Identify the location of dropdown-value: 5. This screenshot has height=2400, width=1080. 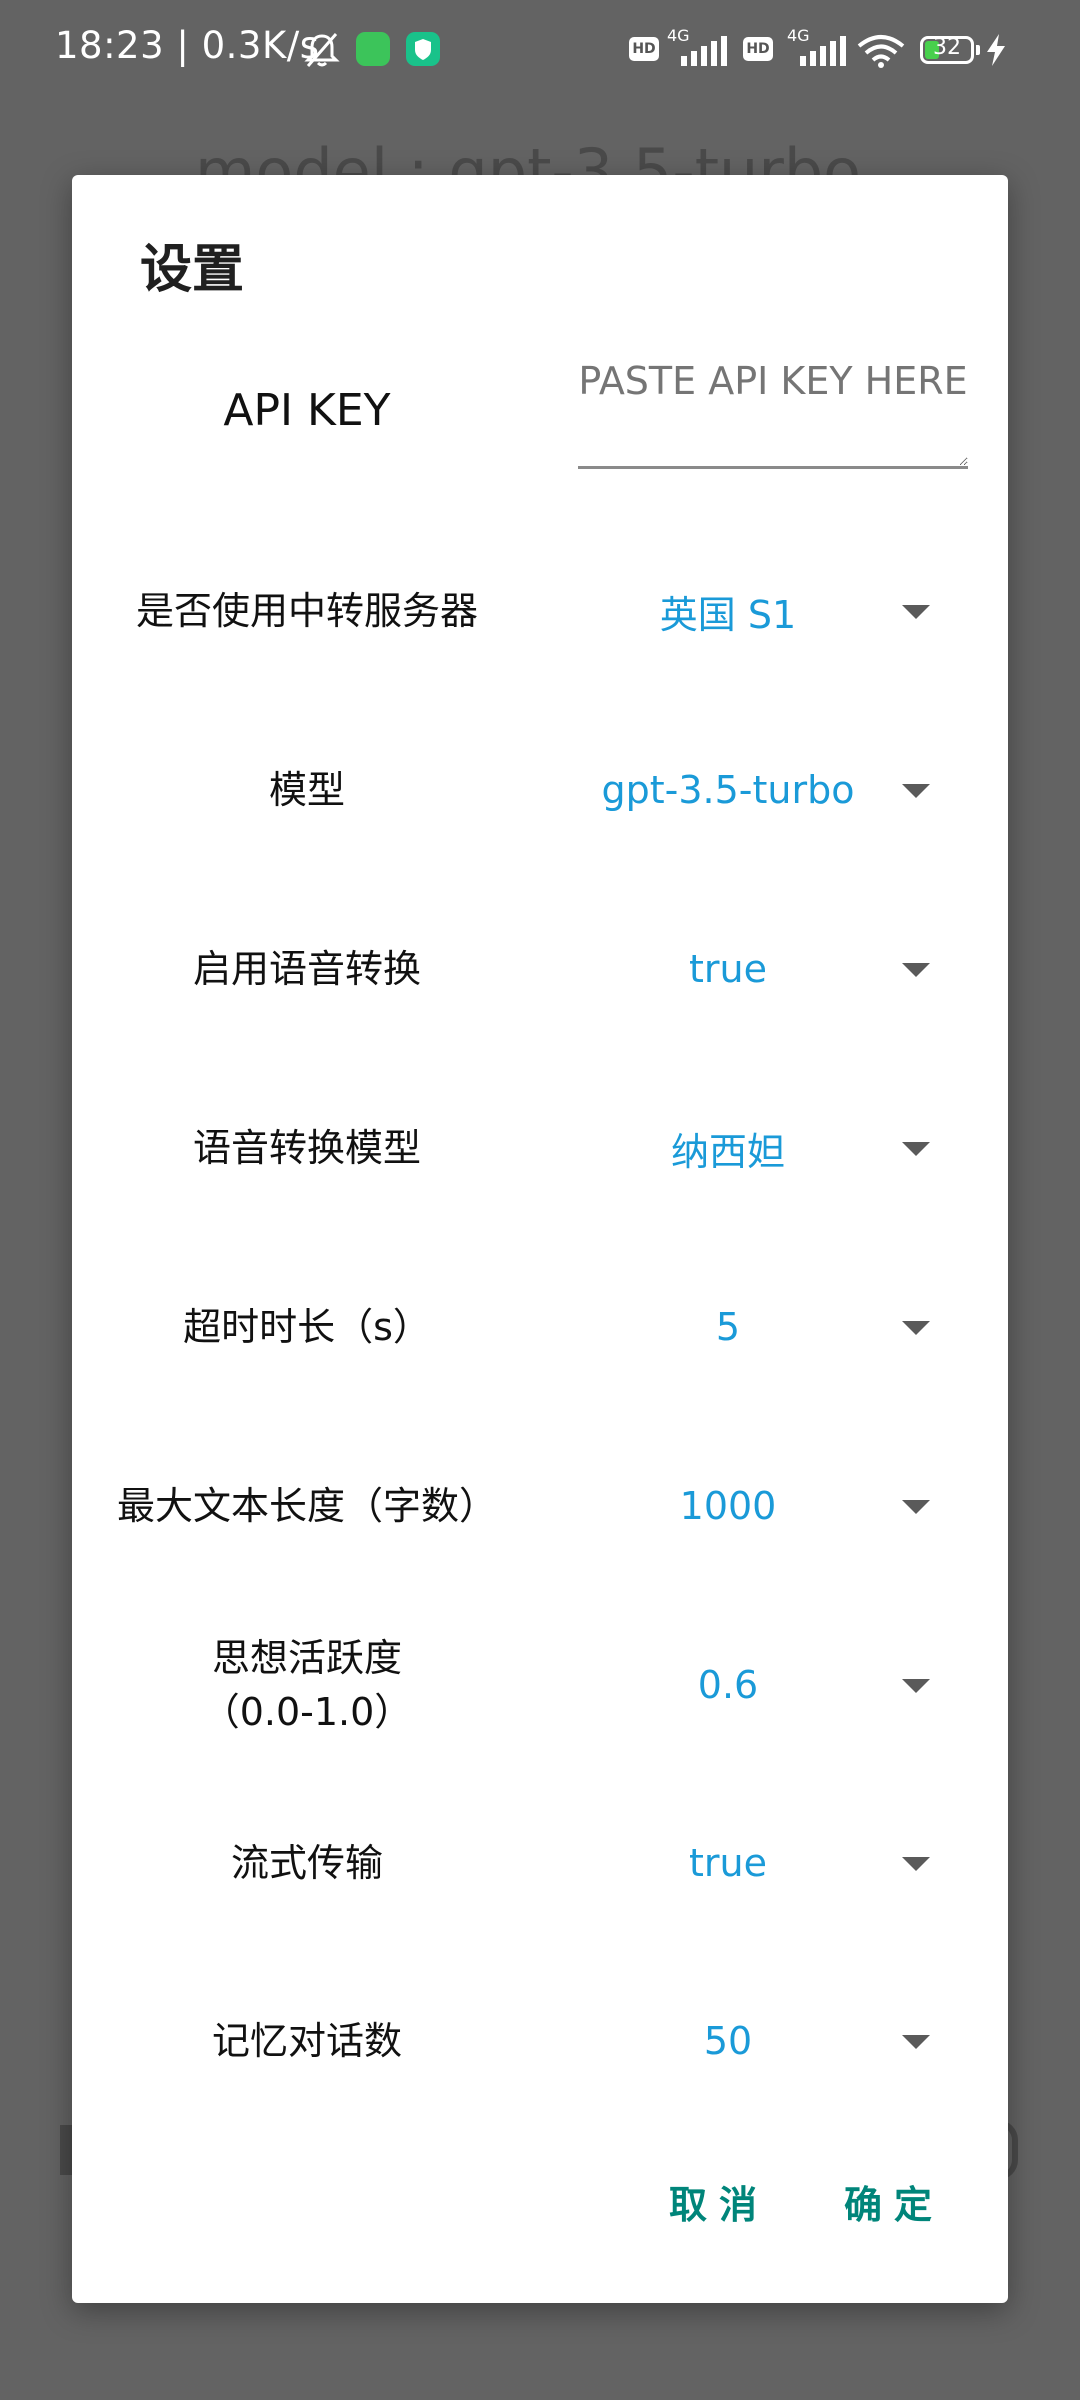
(728, 1327).